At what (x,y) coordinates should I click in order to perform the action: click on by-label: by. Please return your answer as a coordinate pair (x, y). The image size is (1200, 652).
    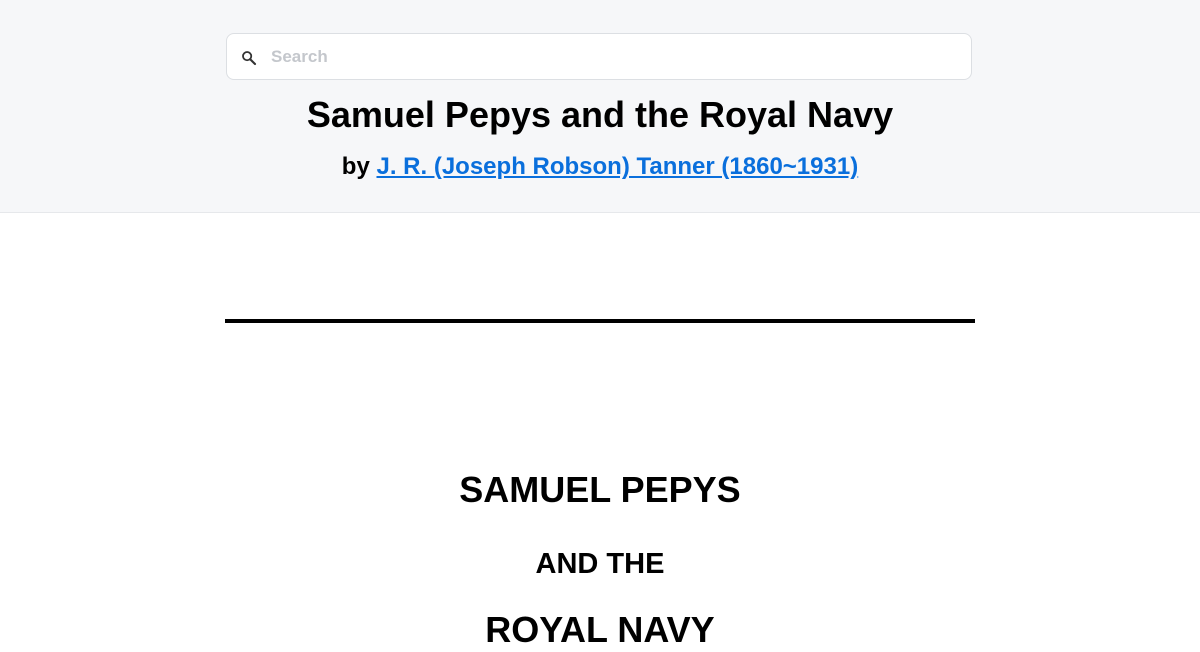
    Looking at the image, I should click on (359, 166).